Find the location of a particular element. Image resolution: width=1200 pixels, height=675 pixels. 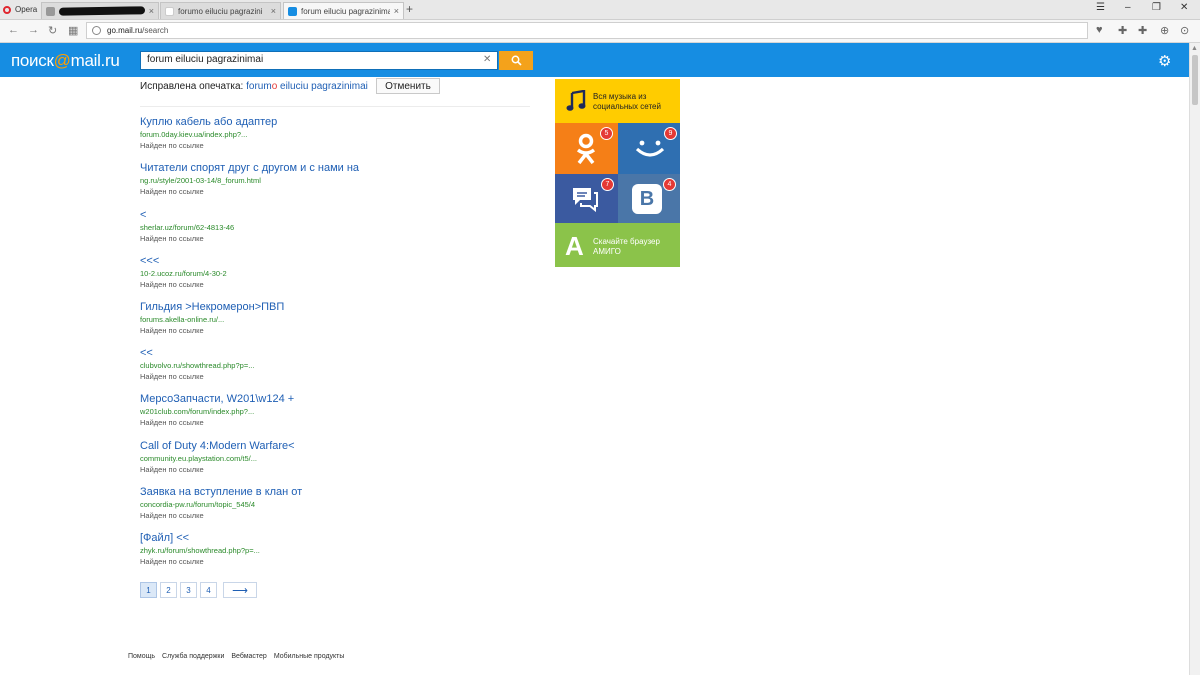

back-icon: ← is located at coordinates (13, 30).